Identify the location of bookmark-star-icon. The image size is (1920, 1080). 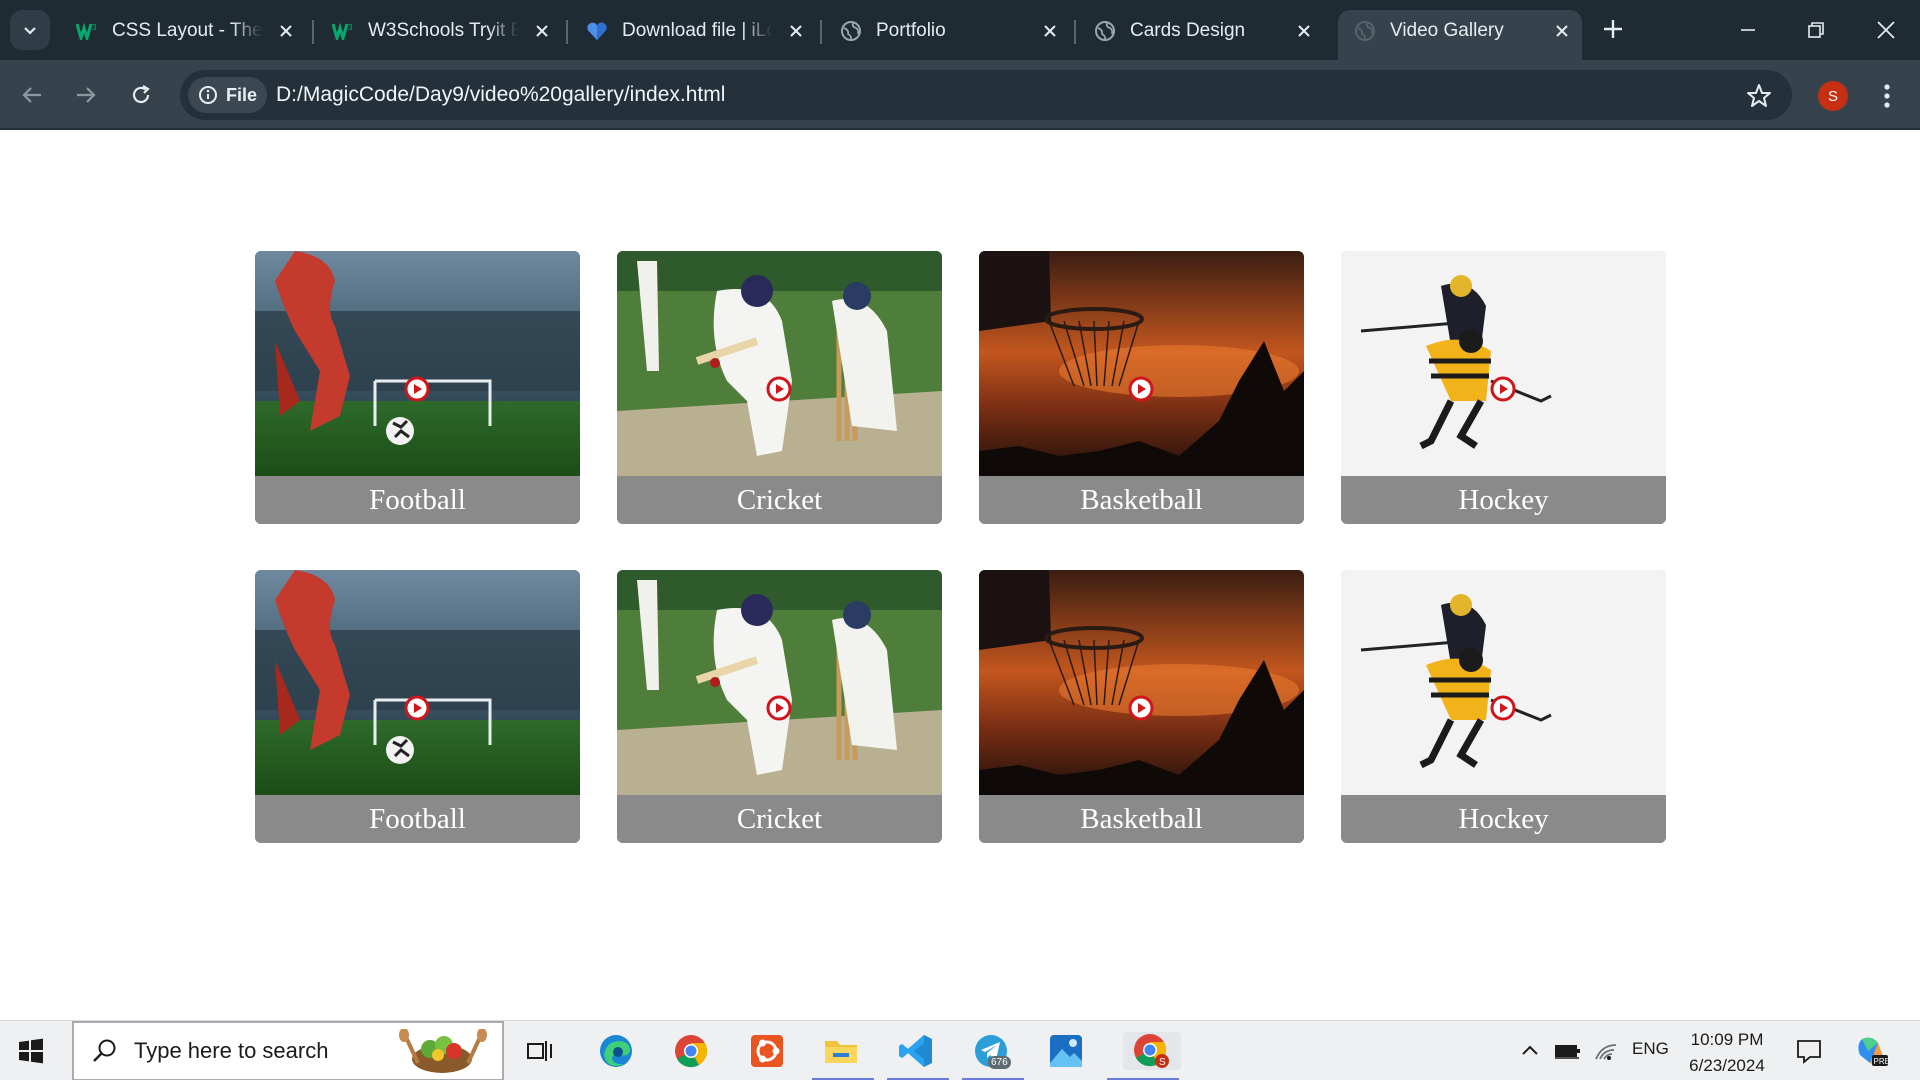
(1759, 96).